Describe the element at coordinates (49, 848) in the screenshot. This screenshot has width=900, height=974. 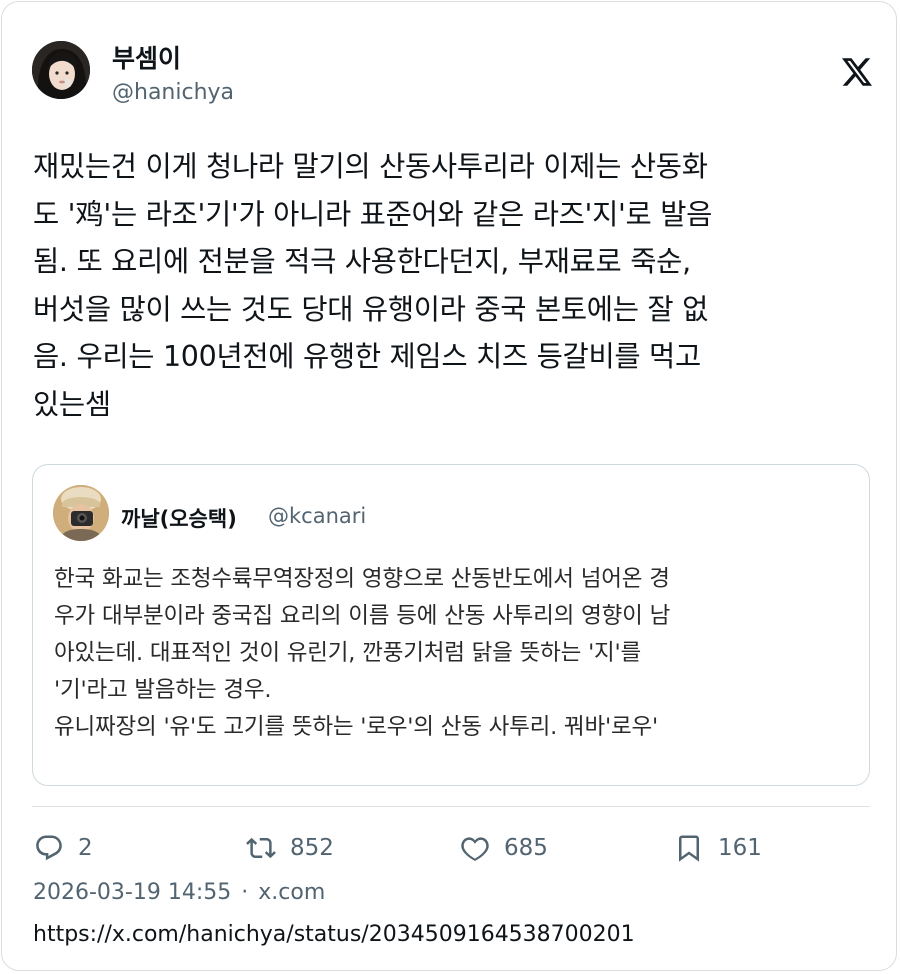
I see `reply-icon` at that location.